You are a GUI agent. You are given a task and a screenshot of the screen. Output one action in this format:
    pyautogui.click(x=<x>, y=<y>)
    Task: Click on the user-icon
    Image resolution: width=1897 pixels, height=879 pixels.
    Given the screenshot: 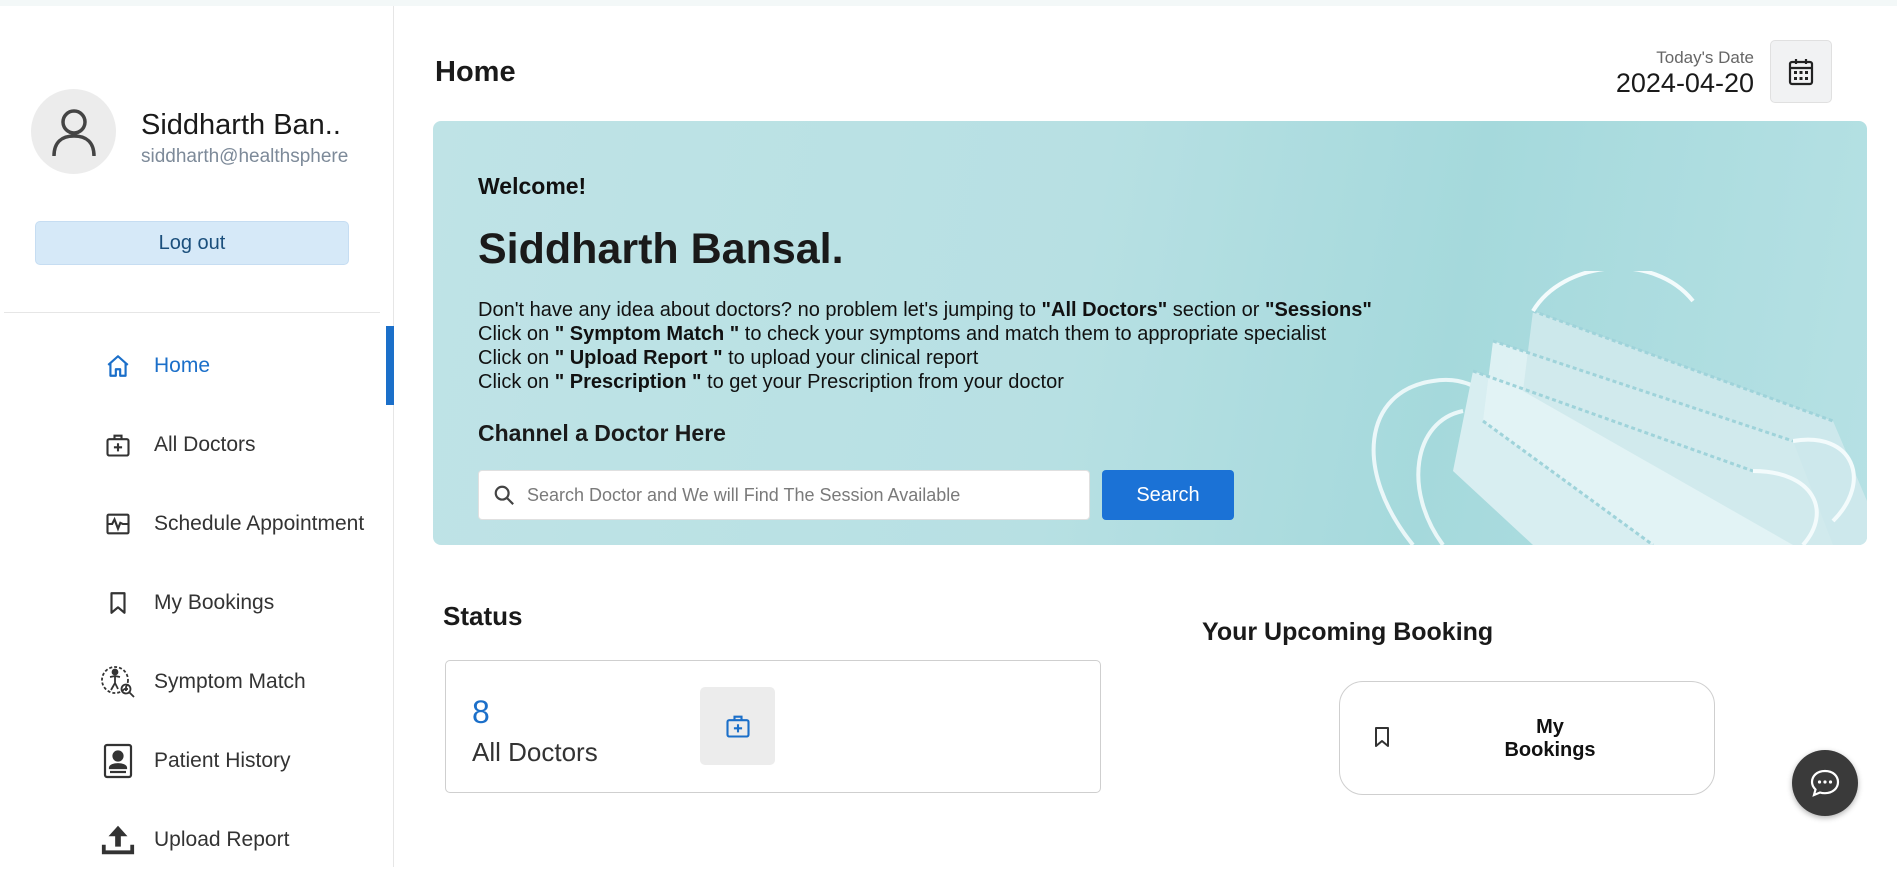 What is the action you would take?
    pyautogui.click(x=73, y=132)
    